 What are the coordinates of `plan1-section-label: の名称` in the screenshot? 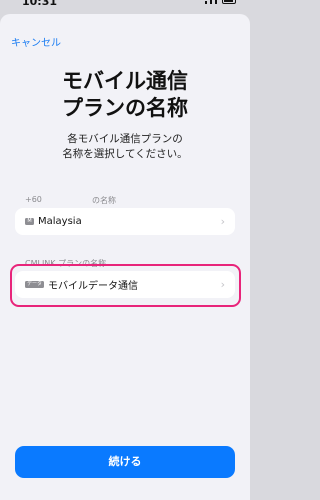 It's located at (104, 200).